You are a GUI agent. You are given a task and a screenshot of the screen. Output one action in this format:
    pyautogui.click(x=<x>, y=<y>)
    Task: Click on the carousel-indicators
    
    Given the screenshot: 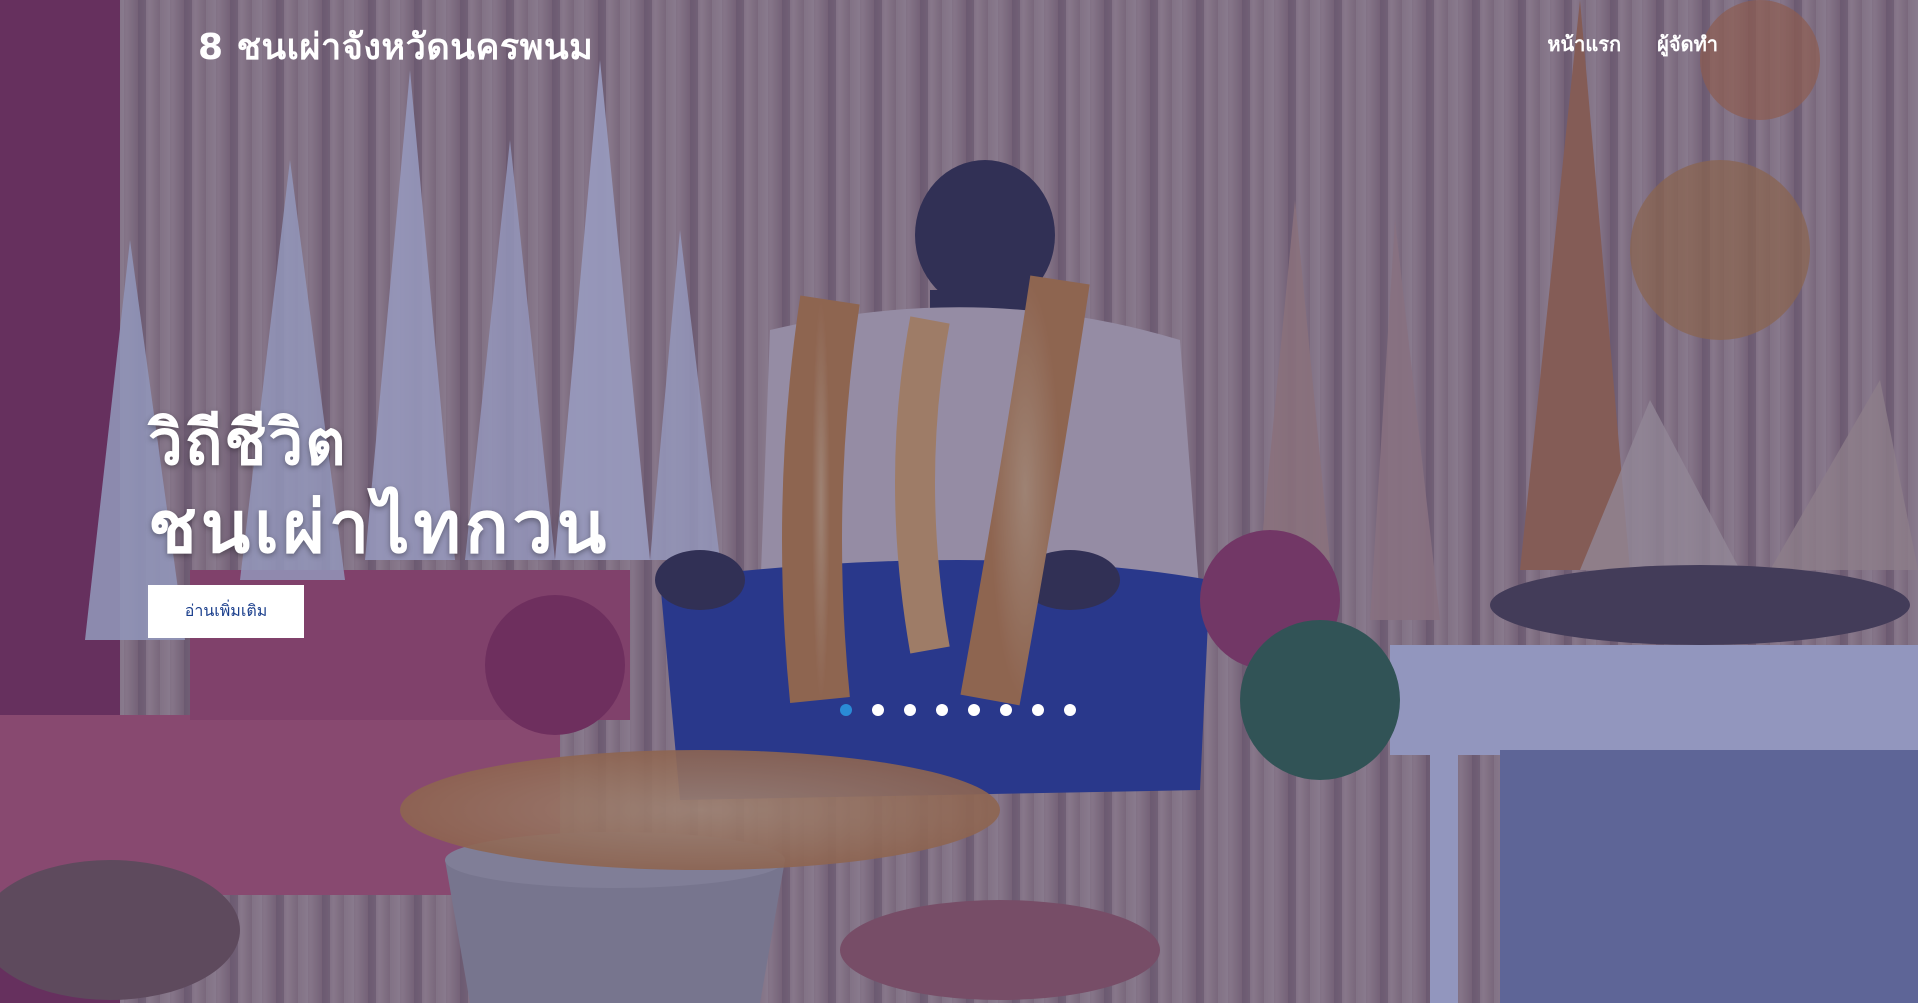 What is the action you would take?
    pyautogui.click(x=958, y=710)
    